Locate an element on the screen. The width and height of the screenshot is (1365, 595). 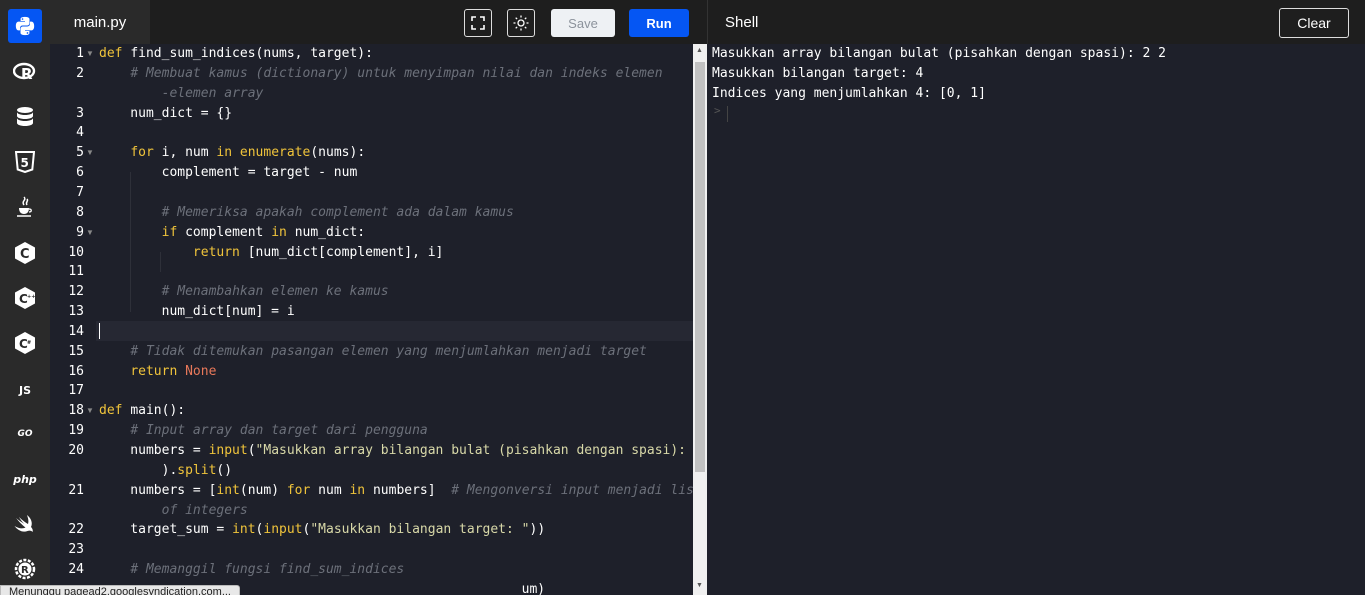
language-sidebar: R 5 C C ++ C # JS GO php R is located at coordinates (25, 297).